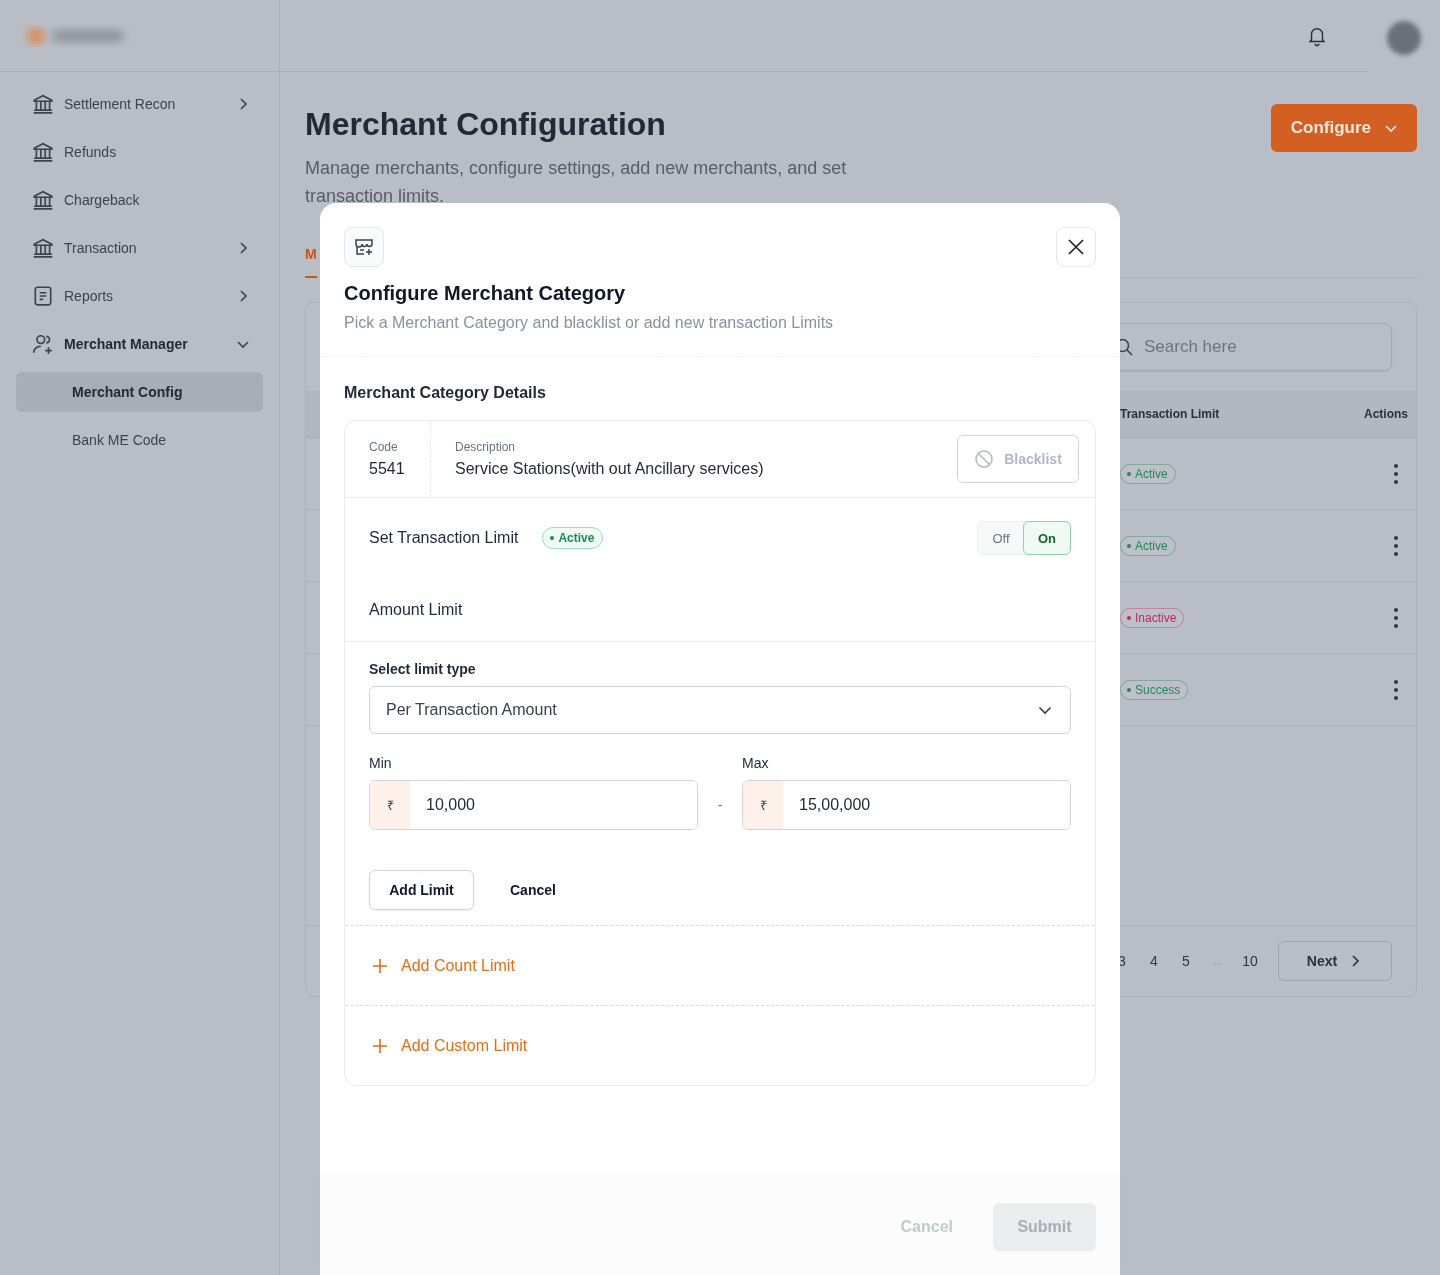 The height and width of the screenshot is (1275, 1440). What do you see at coordinates (720, 710) in the screenshot?
I see `limit-type-dropdown: Per Transaction Amount` at bounding box center [720, 710].